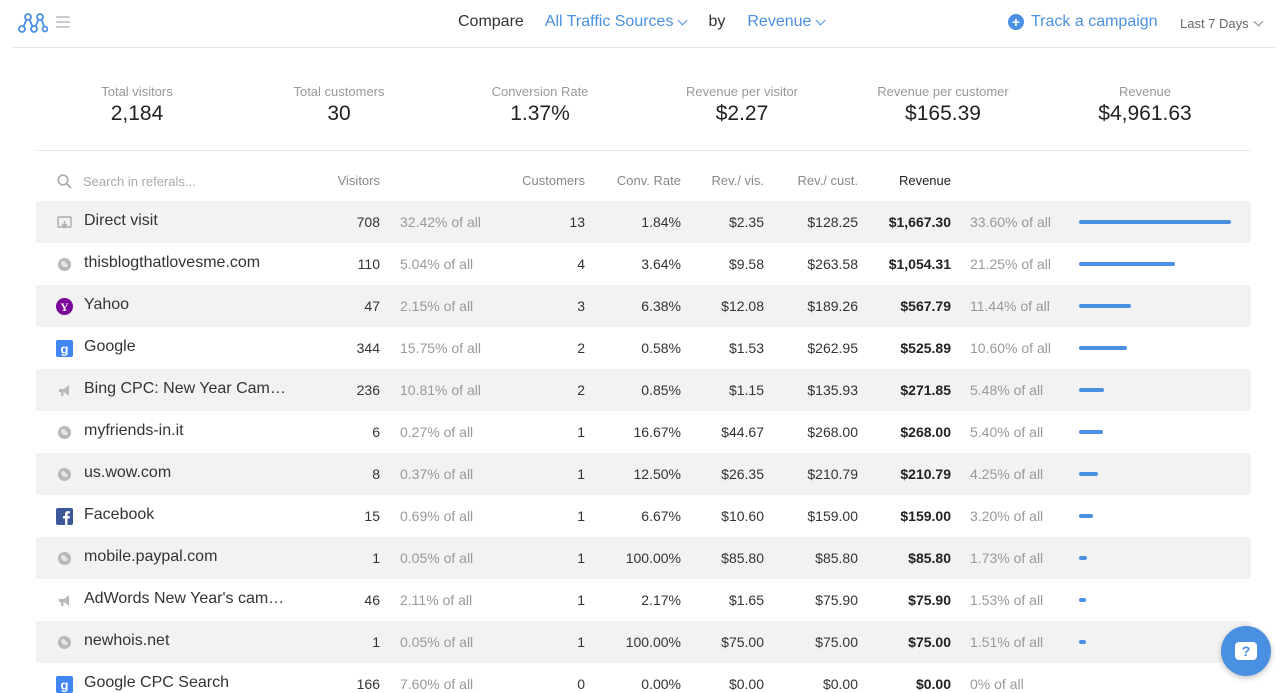  I want to click on conversion-rate: 12.50%, so click(657, 474).